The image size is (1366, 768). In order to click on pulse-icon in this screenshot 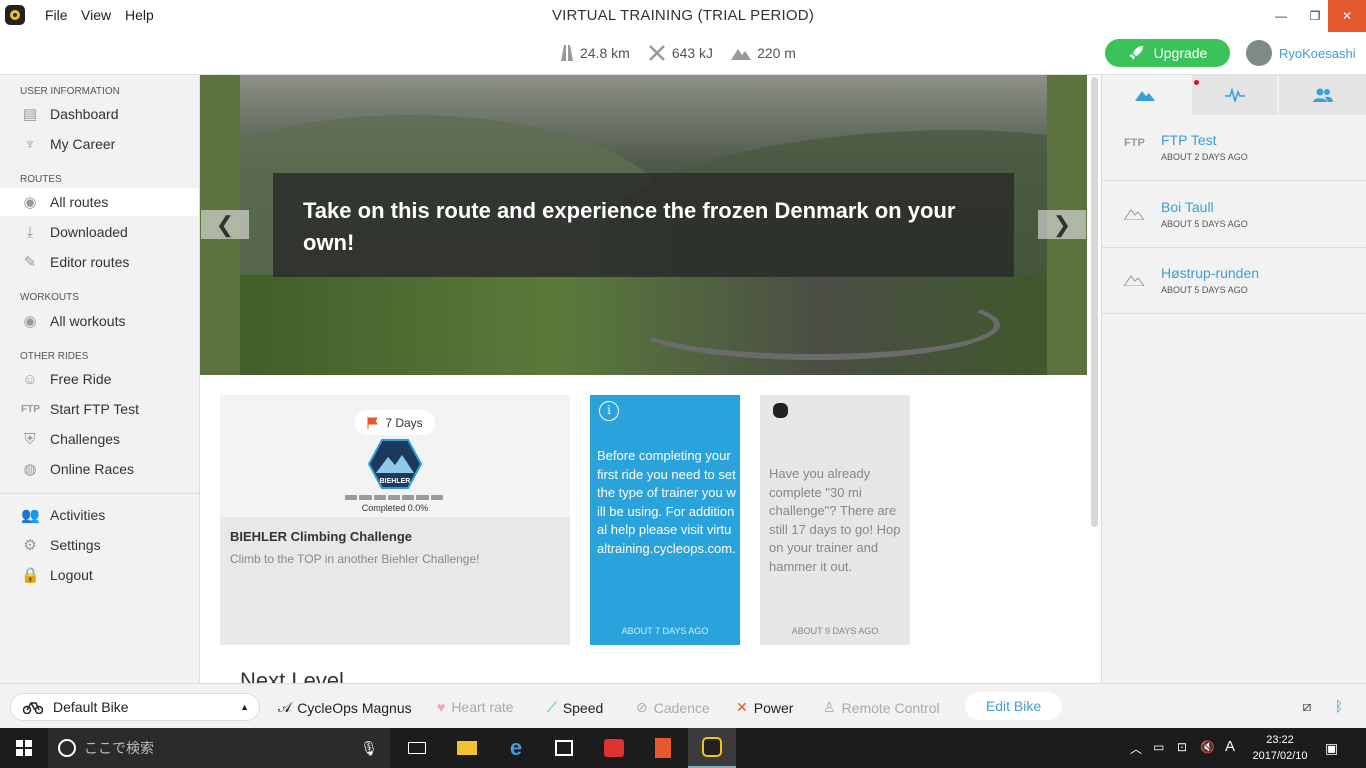, I will do `click(1234, 95)`.